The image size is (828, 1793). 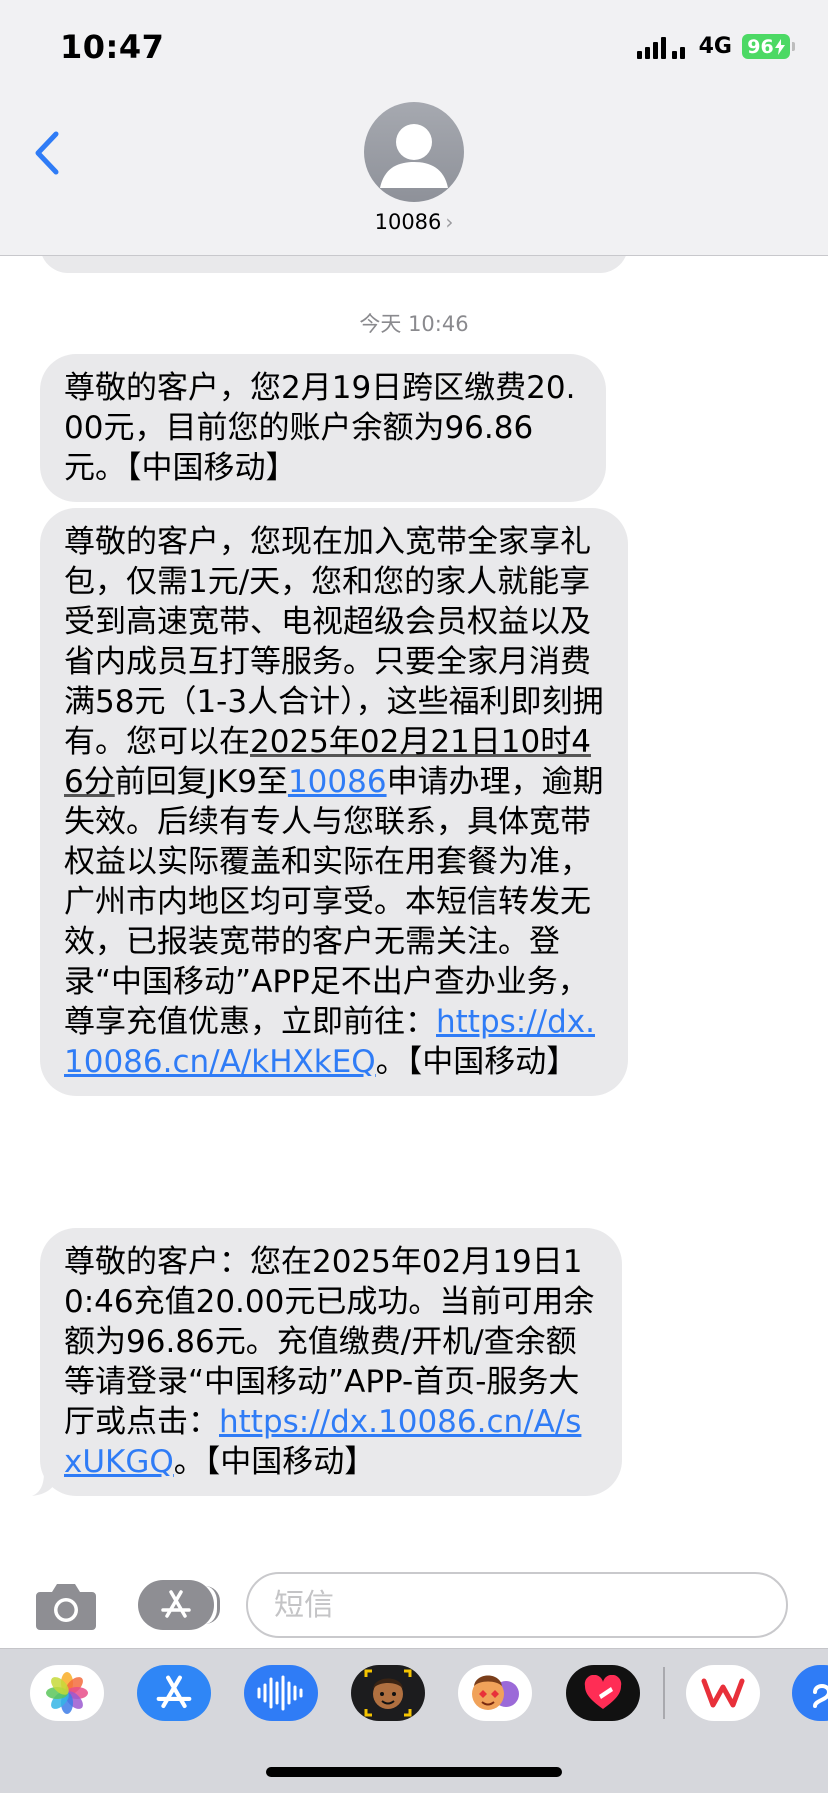 What do you see at coordinates (66, 1606) in the screenshot?
I see `camera-icon` at bounding box center [66, 1606].